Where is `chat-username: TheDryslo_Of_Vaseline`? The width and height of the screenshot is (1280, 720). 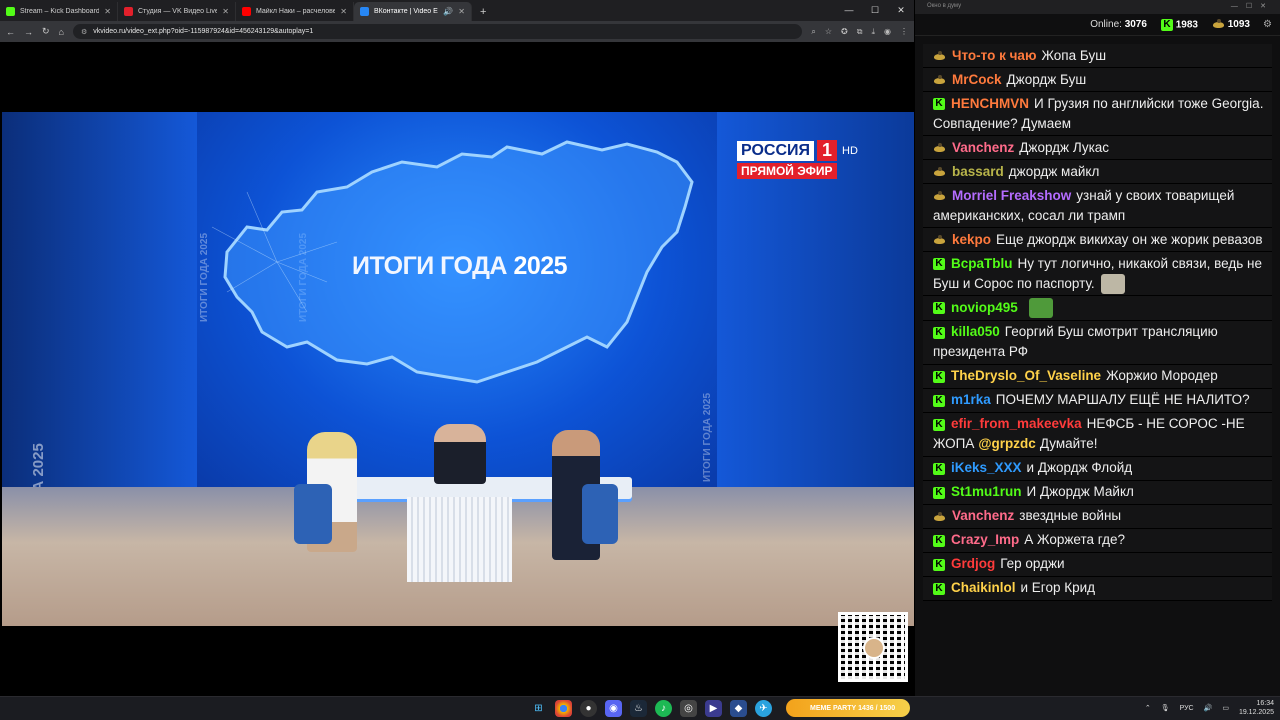
chat-username: TheDryslo_Of_Vaseline is located at coordinates (1026, 375).